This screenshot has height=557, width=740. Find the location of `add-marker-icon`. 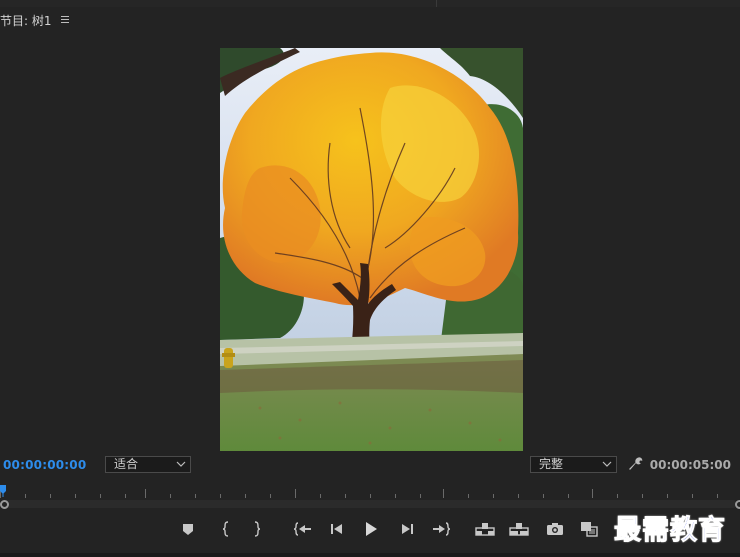

add-marker-icon is located at coordinates (188, 529).